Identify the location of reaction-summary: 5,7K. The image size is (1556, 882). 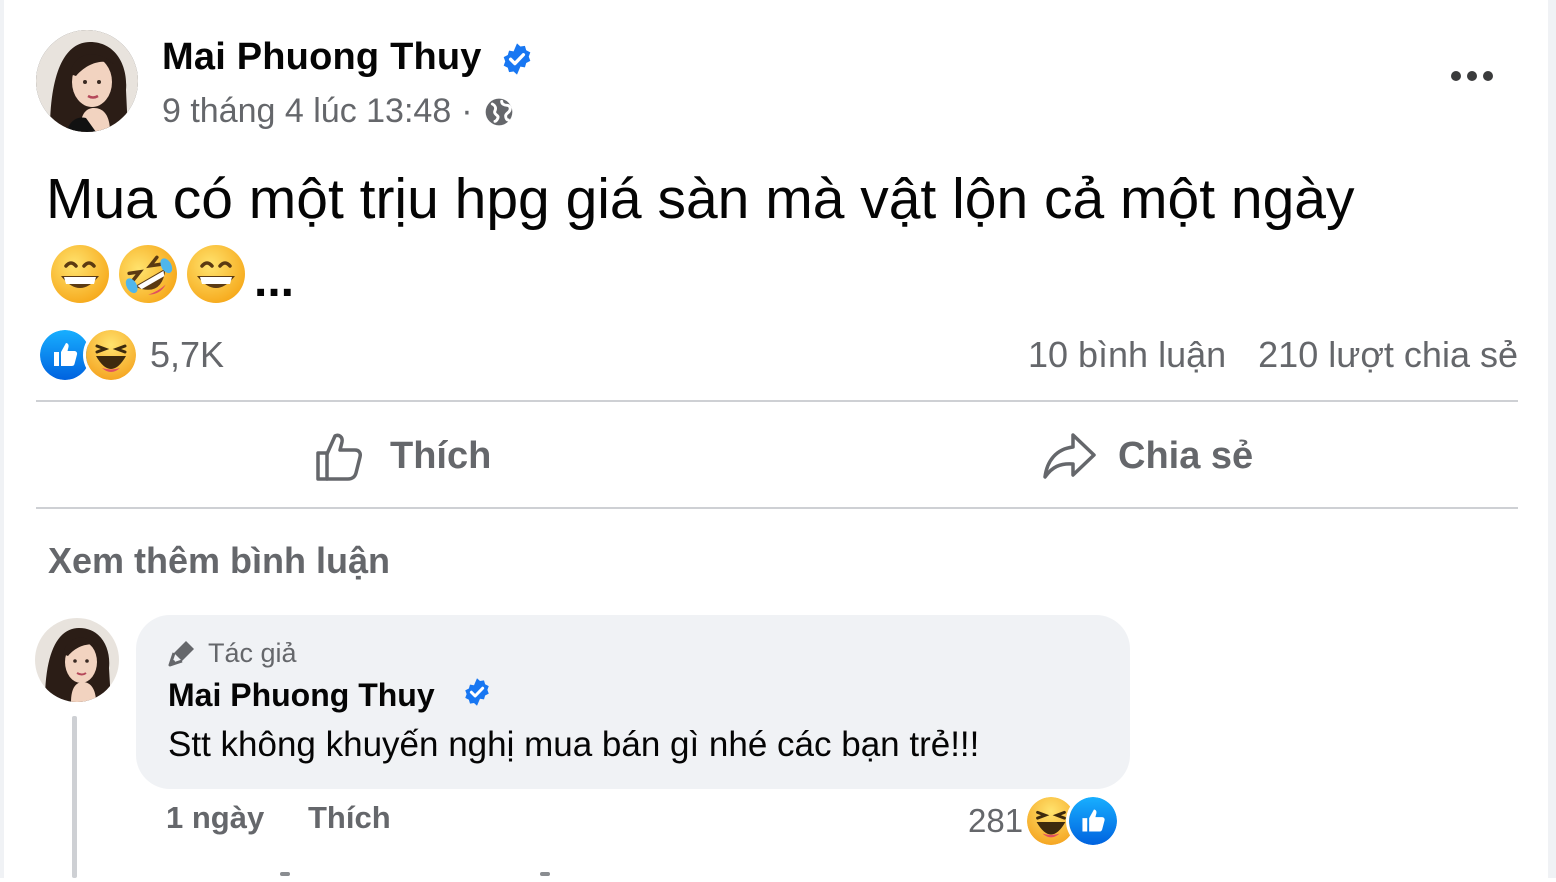
(132, 355).